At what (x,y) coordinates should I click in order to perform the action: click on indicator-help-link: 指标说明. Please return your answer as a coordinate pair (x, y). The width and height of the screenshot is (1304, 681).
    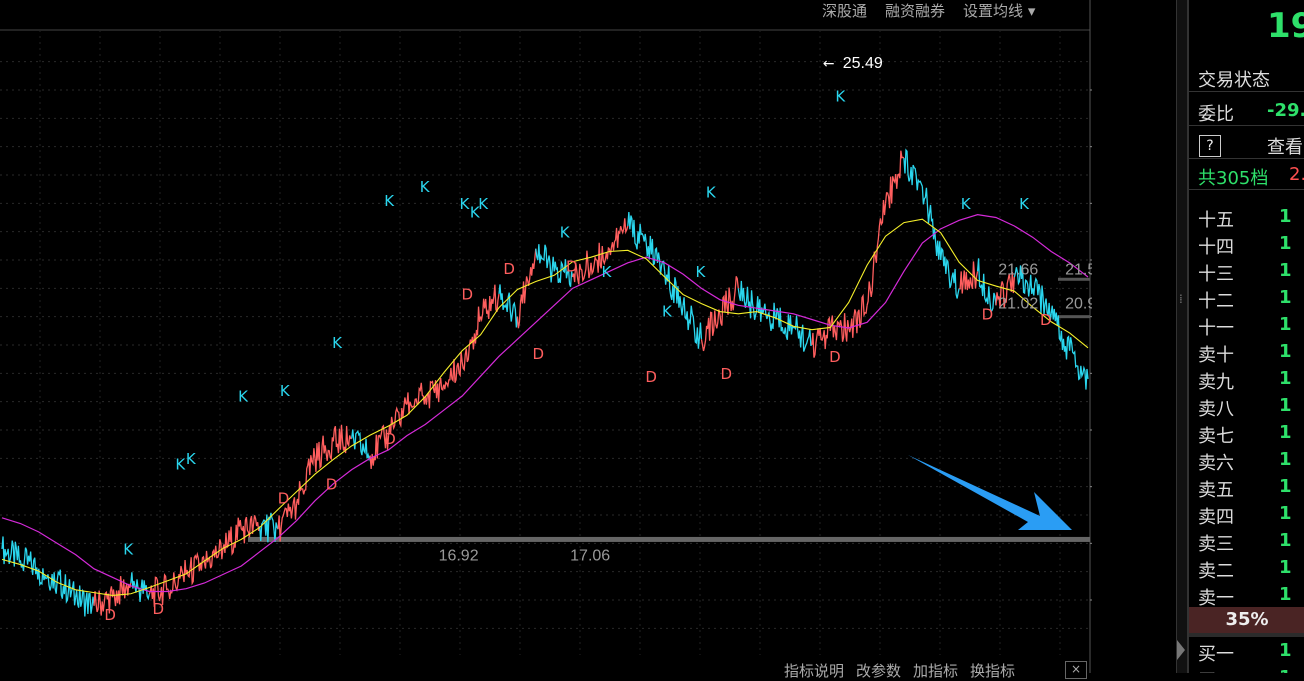
    Looking at the image, I should click on (814, 670).